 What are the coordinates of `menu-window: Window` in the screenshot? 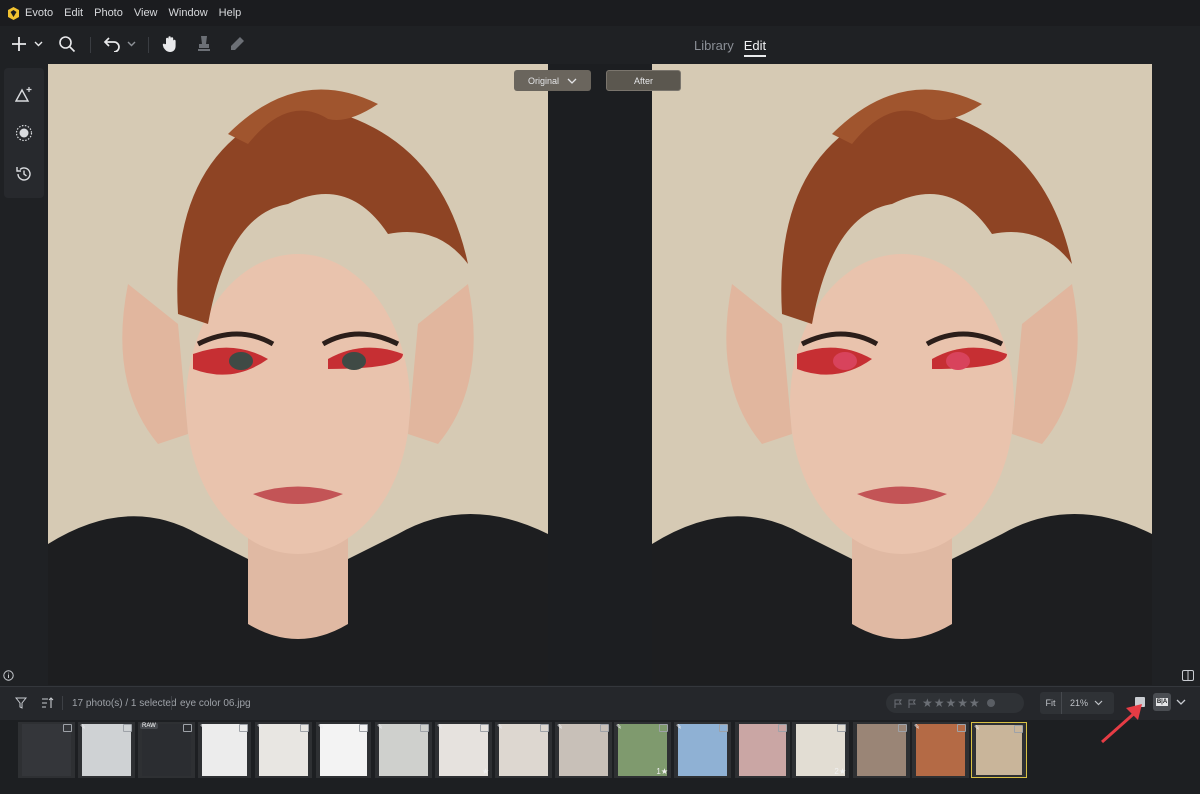 It's located at (188, 13).